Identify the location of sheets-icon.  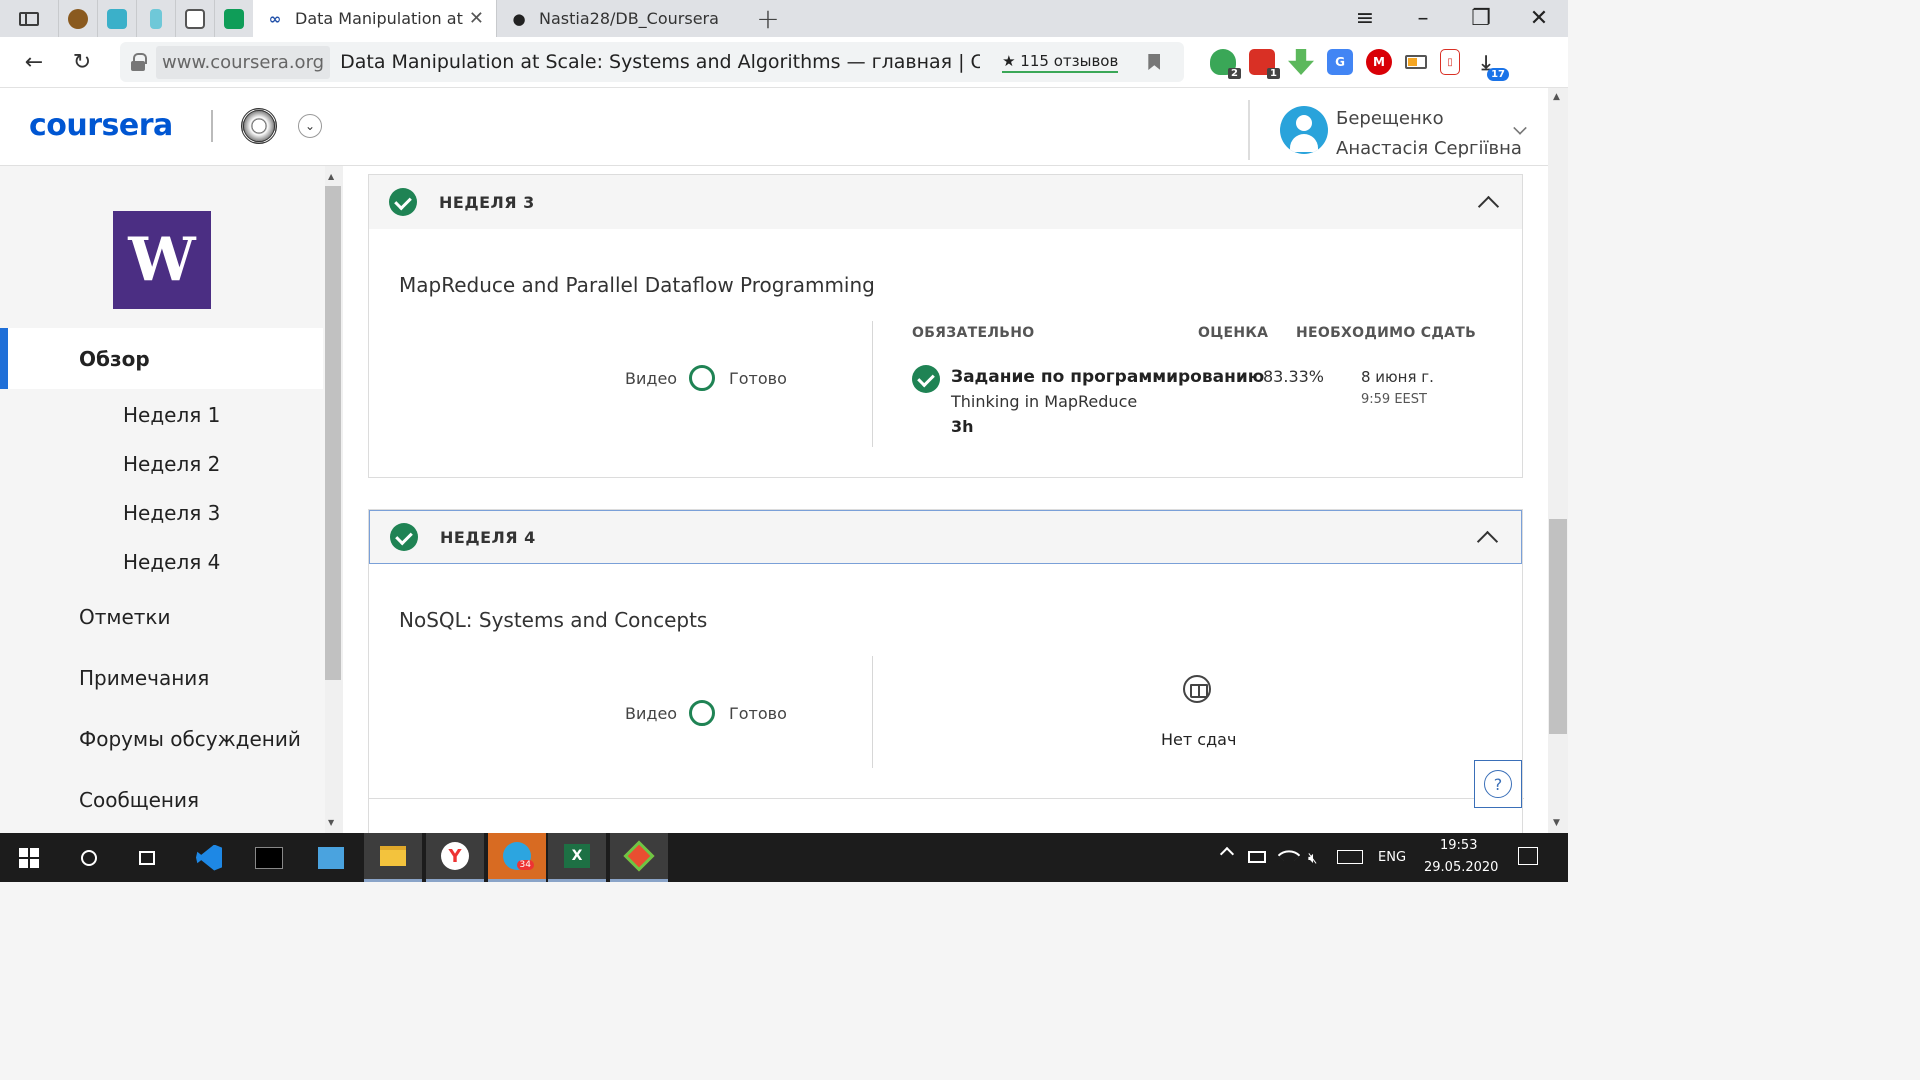
(234, 18).